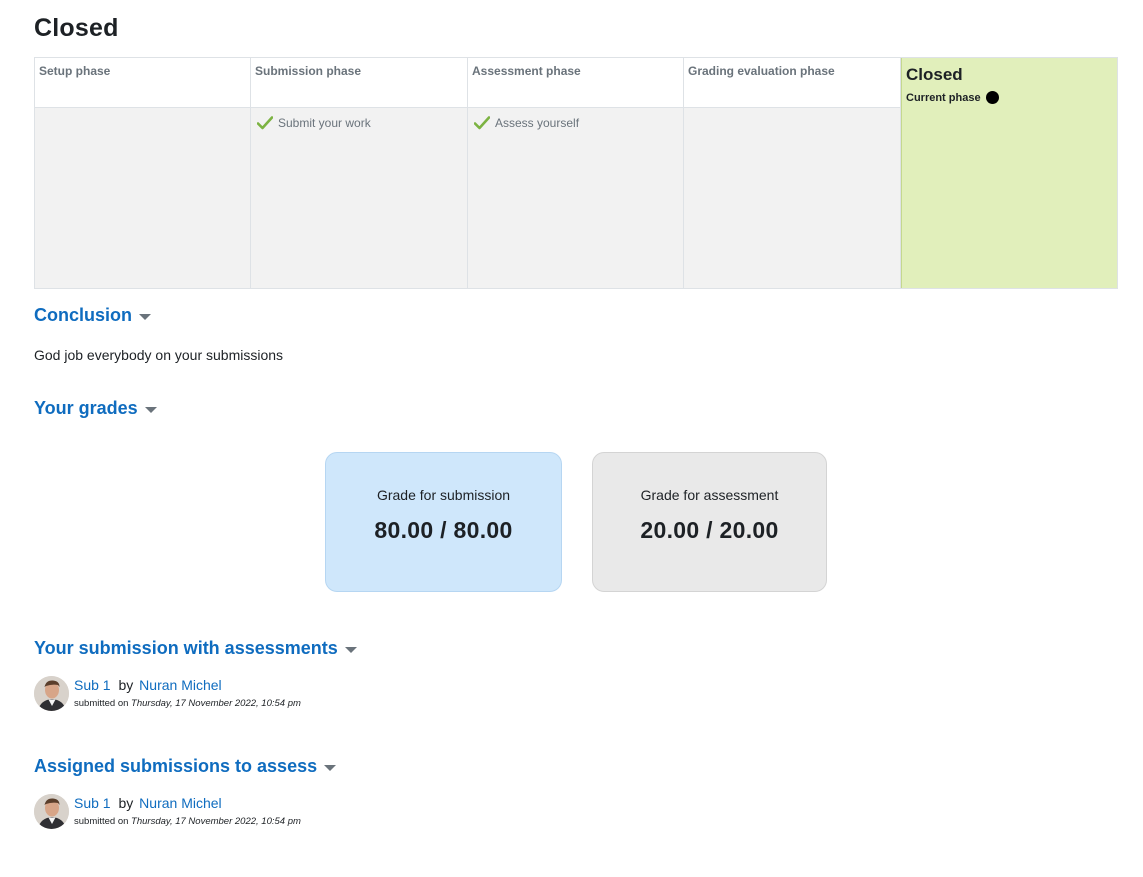 This screenshot has width=1143, height=877. I want to click on phase-title: Setup phase, so click(142, 83).